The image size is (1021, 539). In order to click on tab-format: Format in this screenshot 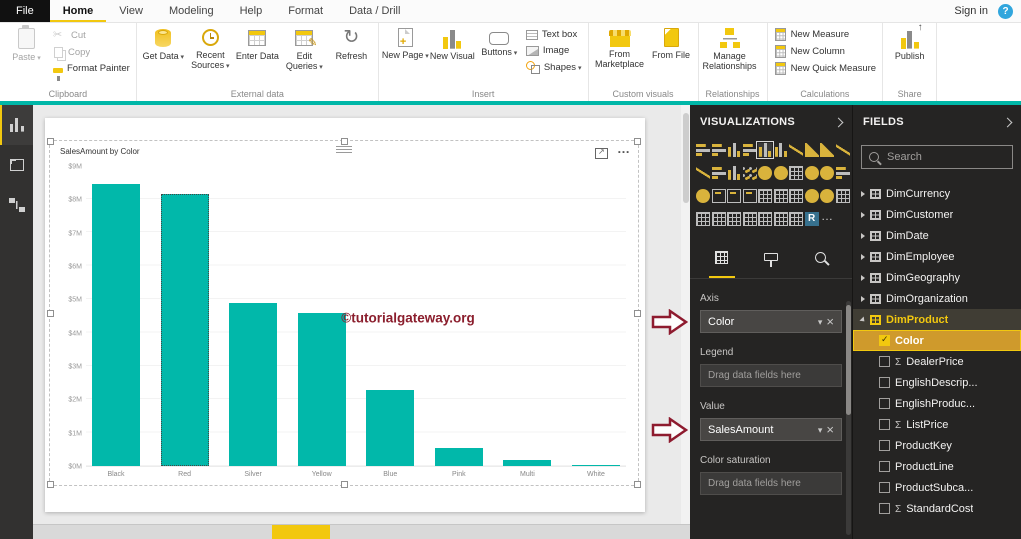, I will do `click(305, 11)`.